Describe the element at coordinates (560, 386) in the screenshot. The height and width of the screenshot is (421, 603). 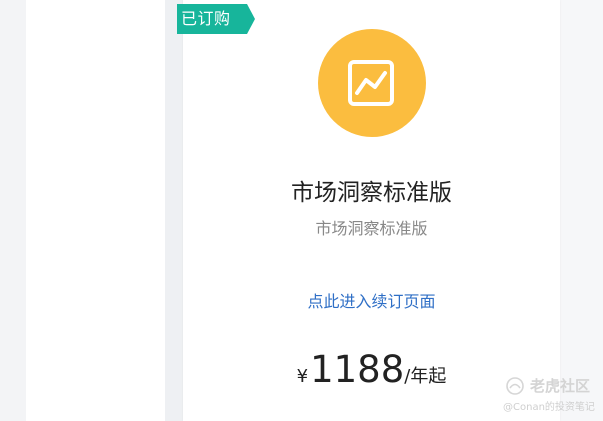
I see `watermark-brand-text: 老虎社区` at that location.